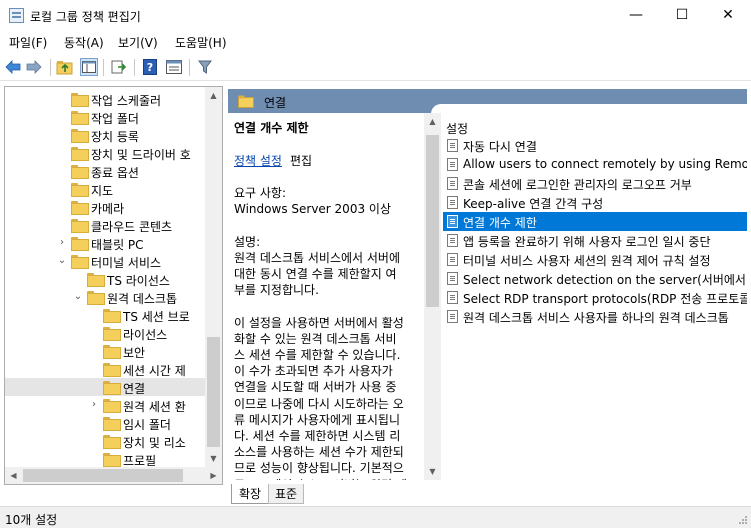 The image size is (751, 528). Describe the element at coordinates (174, 67) in the screenshot. I see `properties-icon` at that location.